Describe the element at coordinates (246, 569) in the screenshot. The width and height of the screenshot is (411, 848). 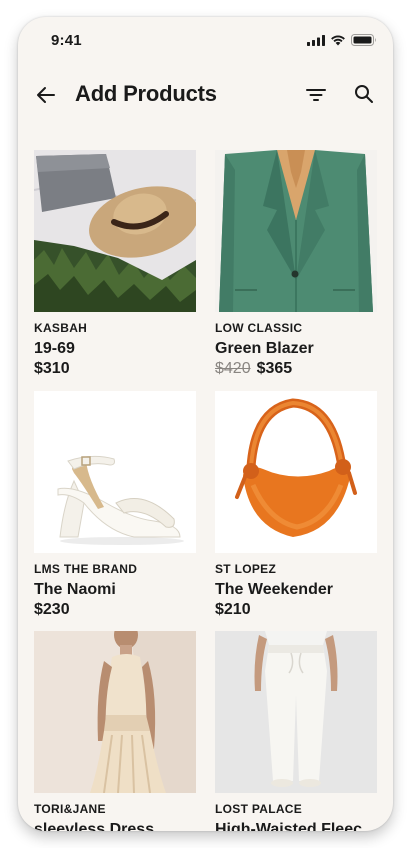
I see `product-brand: ST LOPEZ` at that location.